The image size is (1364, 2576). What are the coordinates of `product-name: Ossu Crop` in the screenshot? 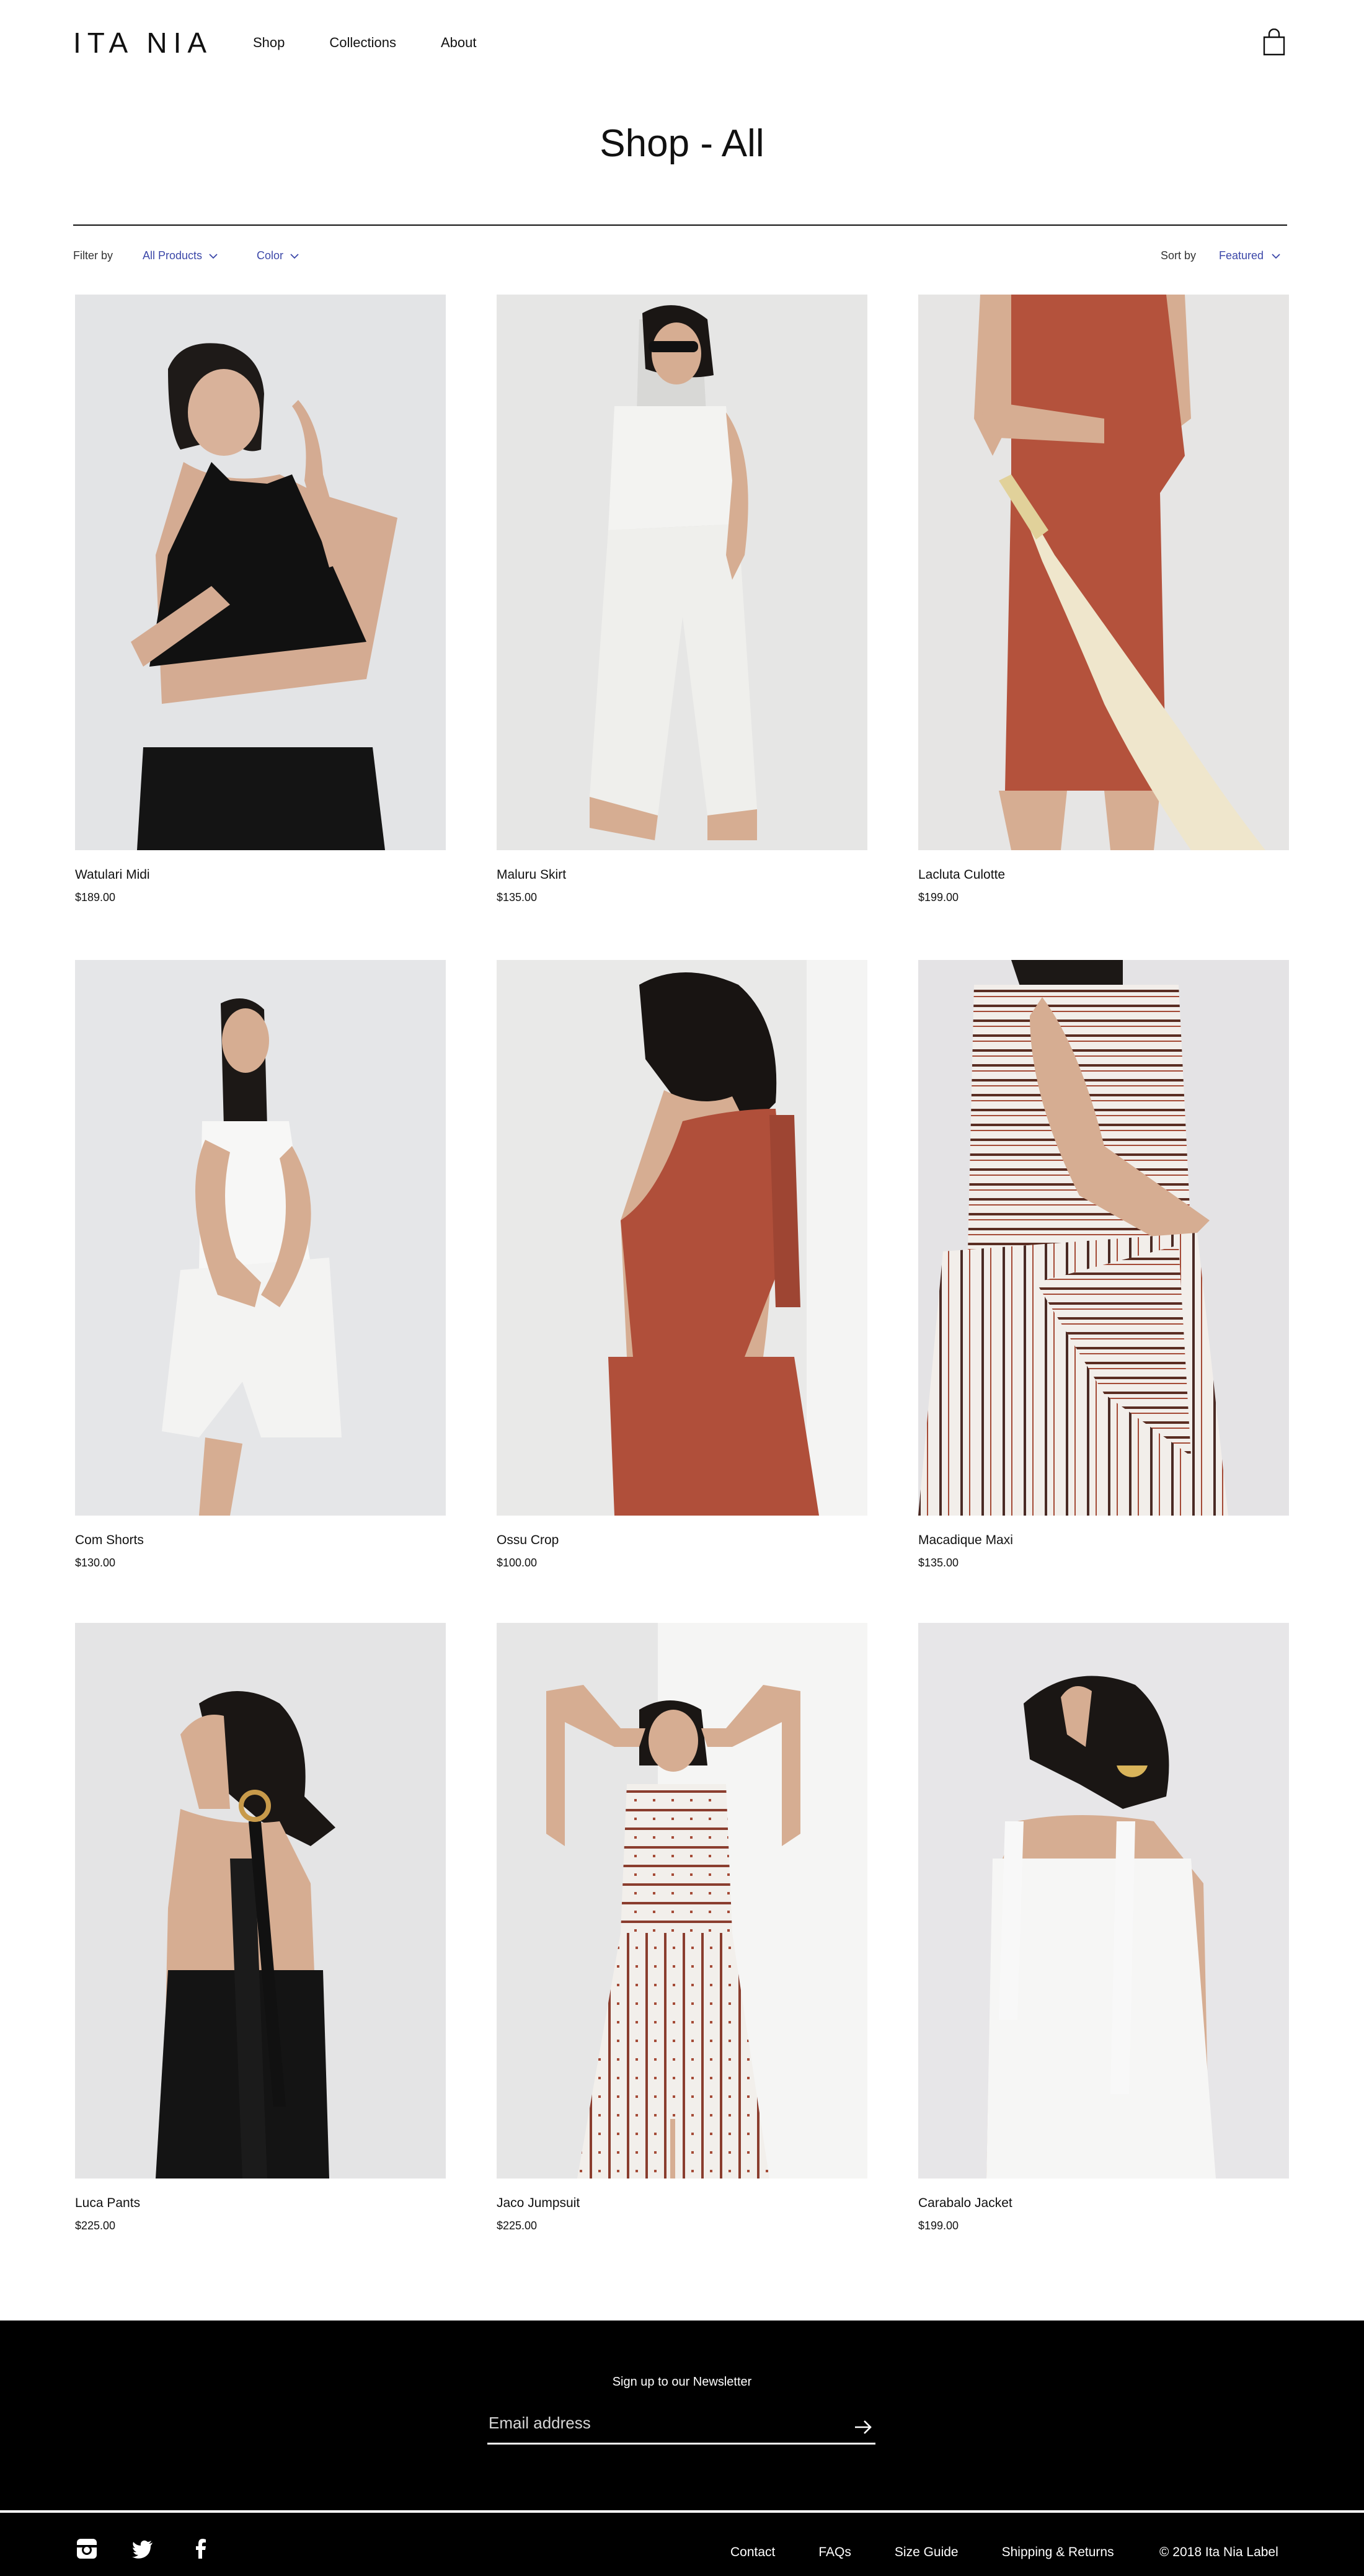 It's located at (682, 1540).